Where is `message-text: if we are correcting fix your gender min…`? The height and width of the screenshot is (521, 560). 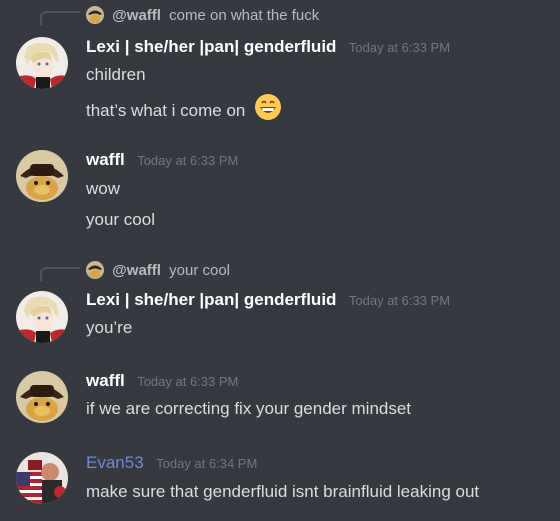 message-text: if we are correcting fix your gender min… is located at coordinates (249, 408).